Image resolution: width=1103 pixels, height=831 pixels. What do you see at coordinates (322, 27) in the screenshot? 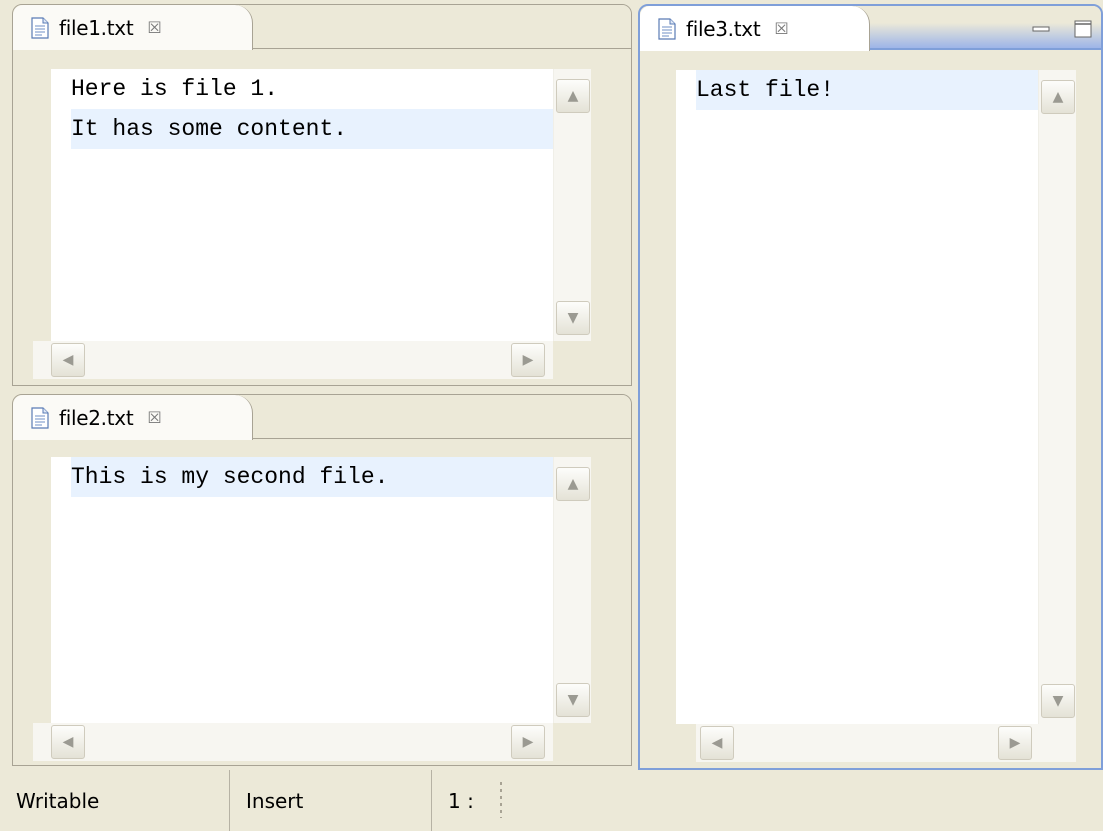
I see `tab-strip: file1.txt ☒` at bounding box center [322, 27].